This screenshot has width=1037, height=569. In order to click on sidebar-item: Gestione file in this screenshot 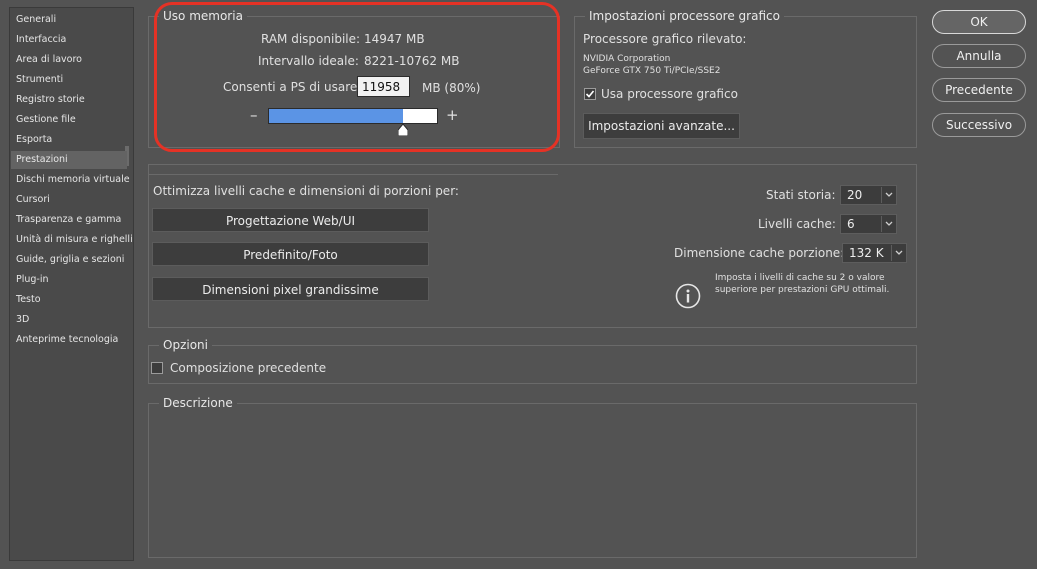, I will do `click(69, 120)`.